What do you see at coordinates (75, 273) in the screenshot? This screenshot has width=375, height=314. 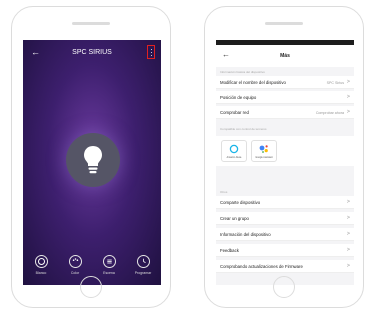 I see `color-mode-label: Color` at bounding box center [75, 273].